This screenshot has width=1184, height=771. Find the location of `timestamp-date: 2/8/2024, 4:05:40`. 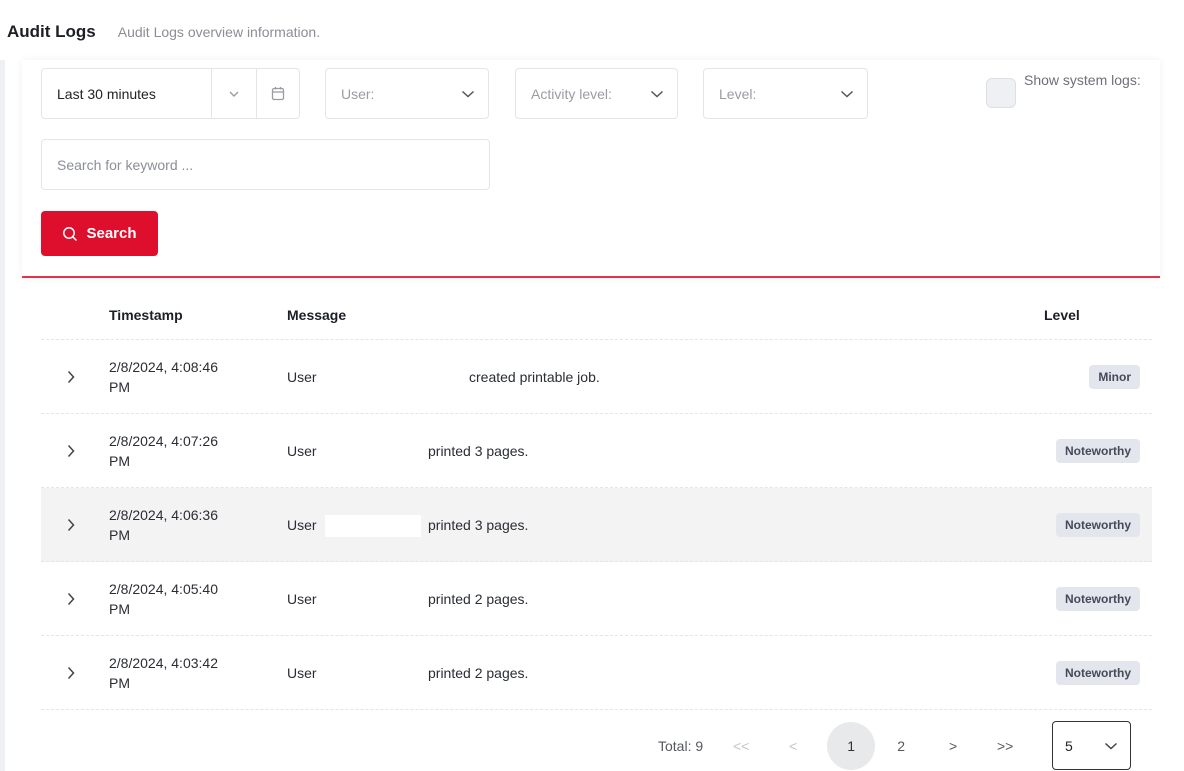

timestamp-date: 2/8/2024, 4:05:40 is located at coordinates (163, 588).